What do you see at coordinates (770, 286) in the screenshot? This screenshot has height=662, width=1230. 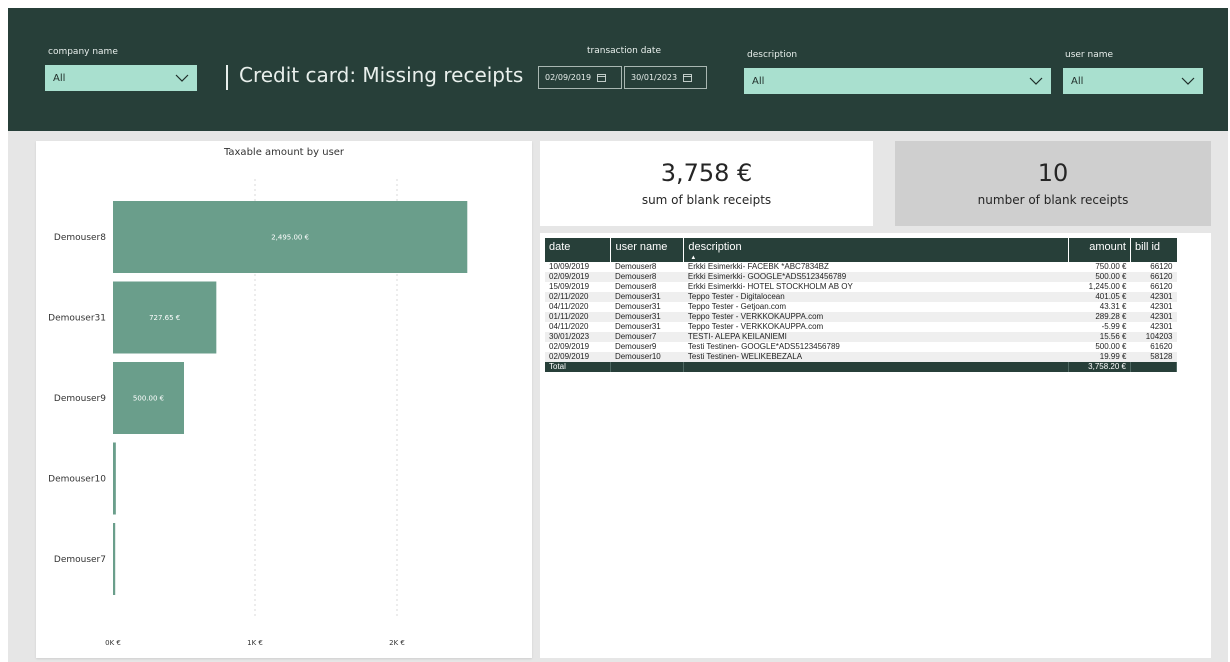 I see `cell-description: Erkki Esimerkki- HOTEL STOCKHOLM AB OY` at bounding box center [770, 286].